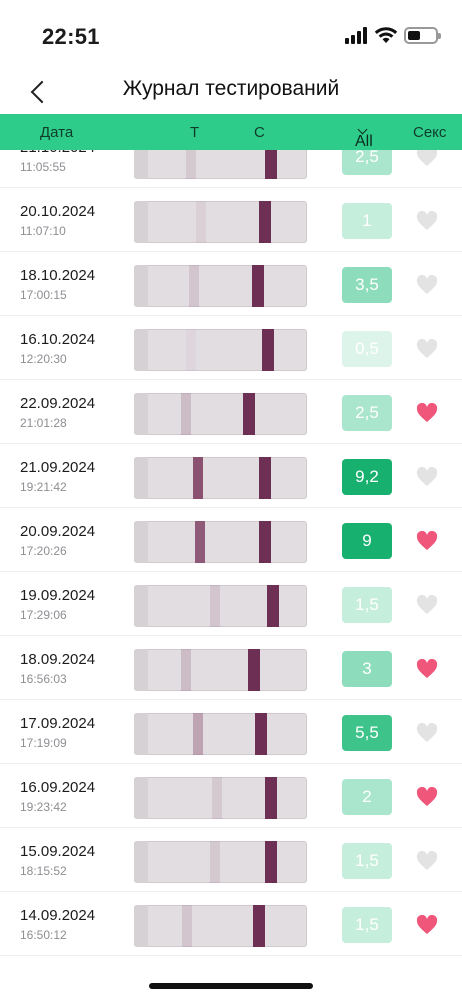 The image size is (462, 1000). Describe the element at coordinates (43, 551) in the screenshot. I see `test-time: 17:20:26` at that location.